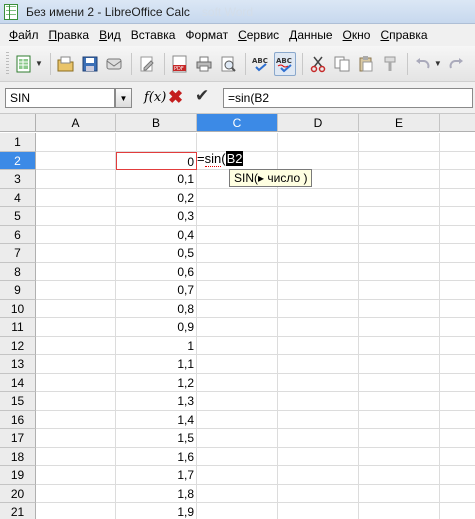 The width and height of the screenshot is (475, 519). Describe the element at coordinates (18, 253) in the screenshot. I see `row-header: 7` at that location.